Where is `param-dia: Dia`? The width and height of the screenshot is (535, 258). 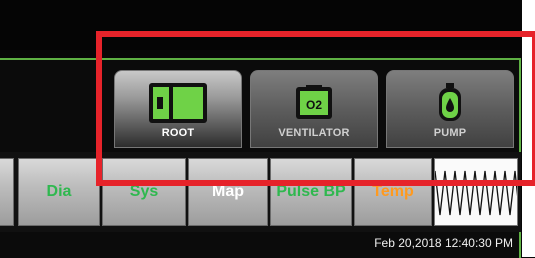 param-dia: Dia is located at coordinates (59, 192).